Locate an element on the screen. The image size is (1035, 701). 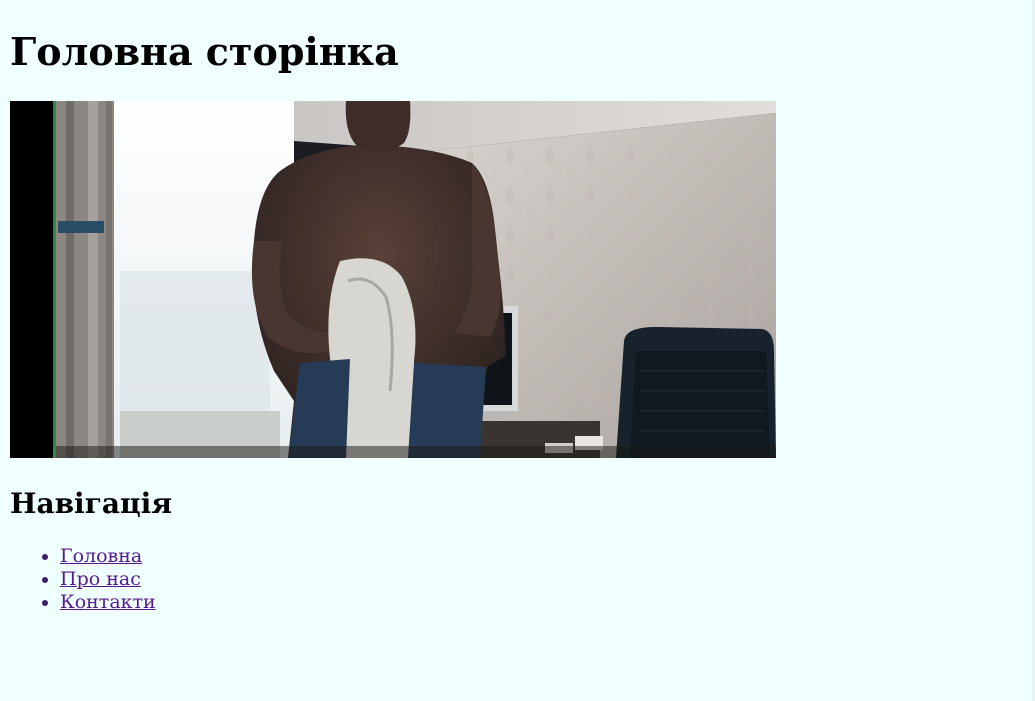
navigation-heading: Навігація is located at coordinates (91, 503).